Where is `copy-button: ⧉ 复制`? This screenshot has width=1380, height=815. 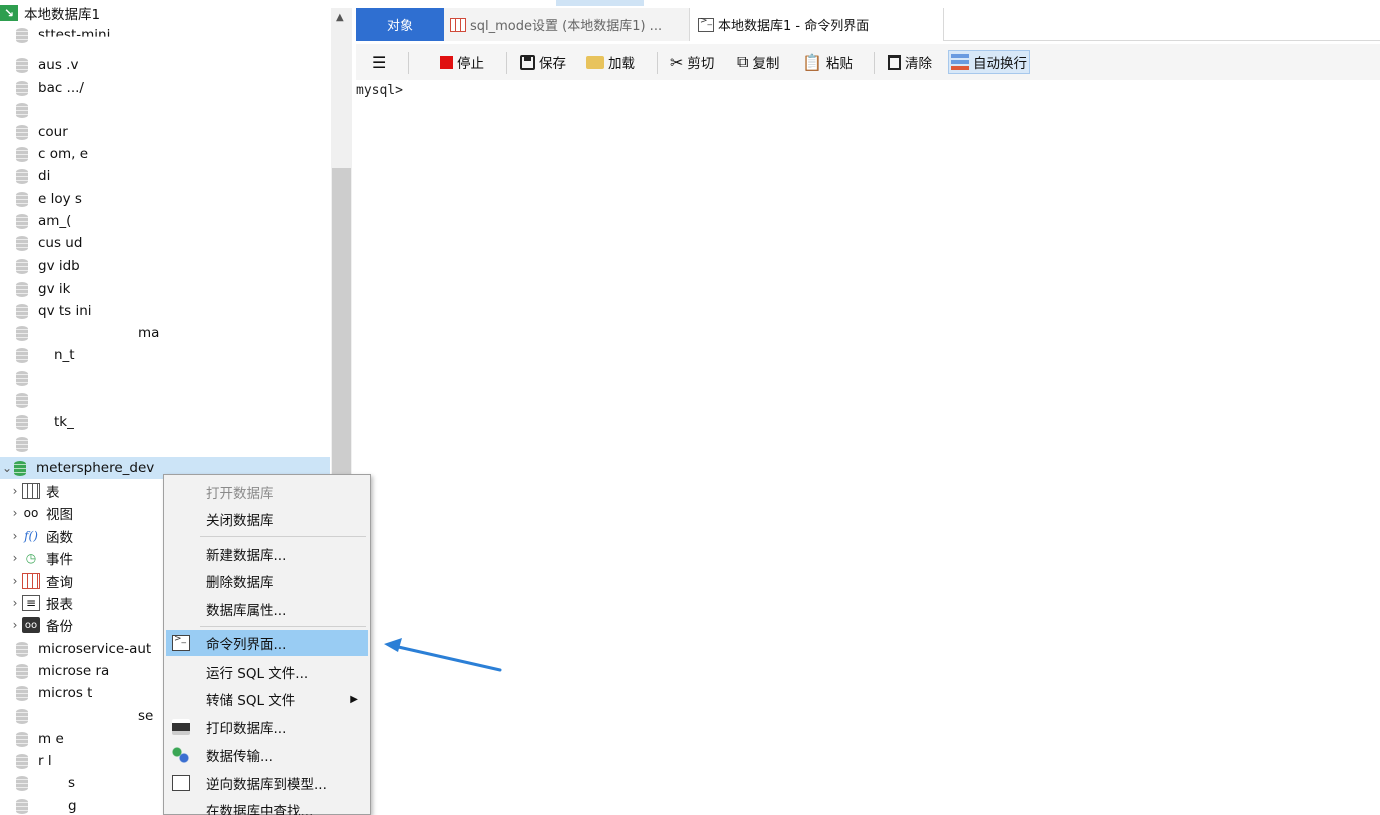
copy-button: ⧉ 复制 is located at coordinates (758, 62).